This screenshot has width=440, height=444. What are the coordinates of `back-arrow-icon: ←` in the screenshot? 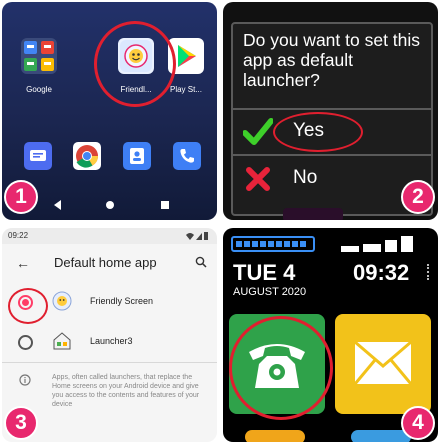 It's located at (23, 263).